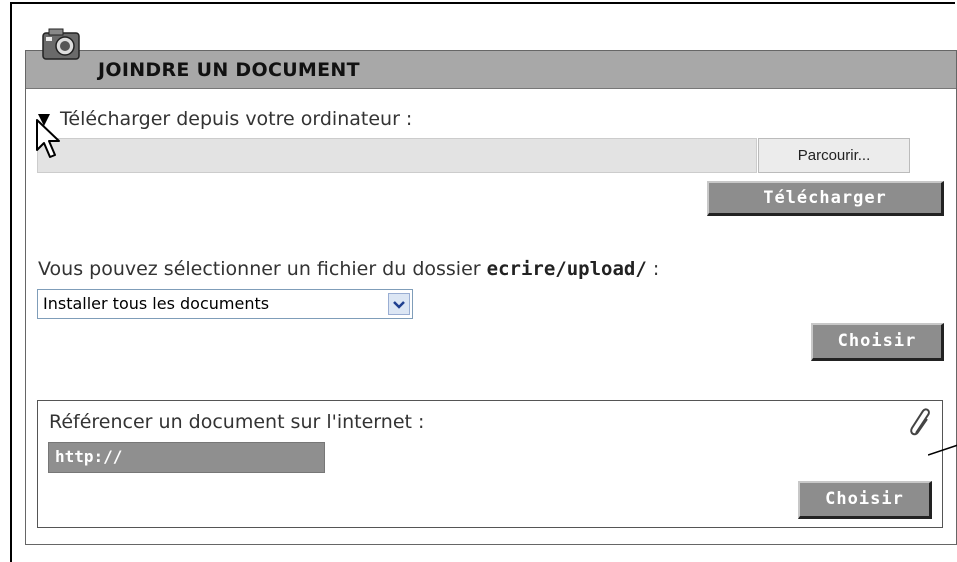  Describe the element at coordinates (566, 269) in the screenshot. I see `folder-path: ecrire/upload/` at that location.